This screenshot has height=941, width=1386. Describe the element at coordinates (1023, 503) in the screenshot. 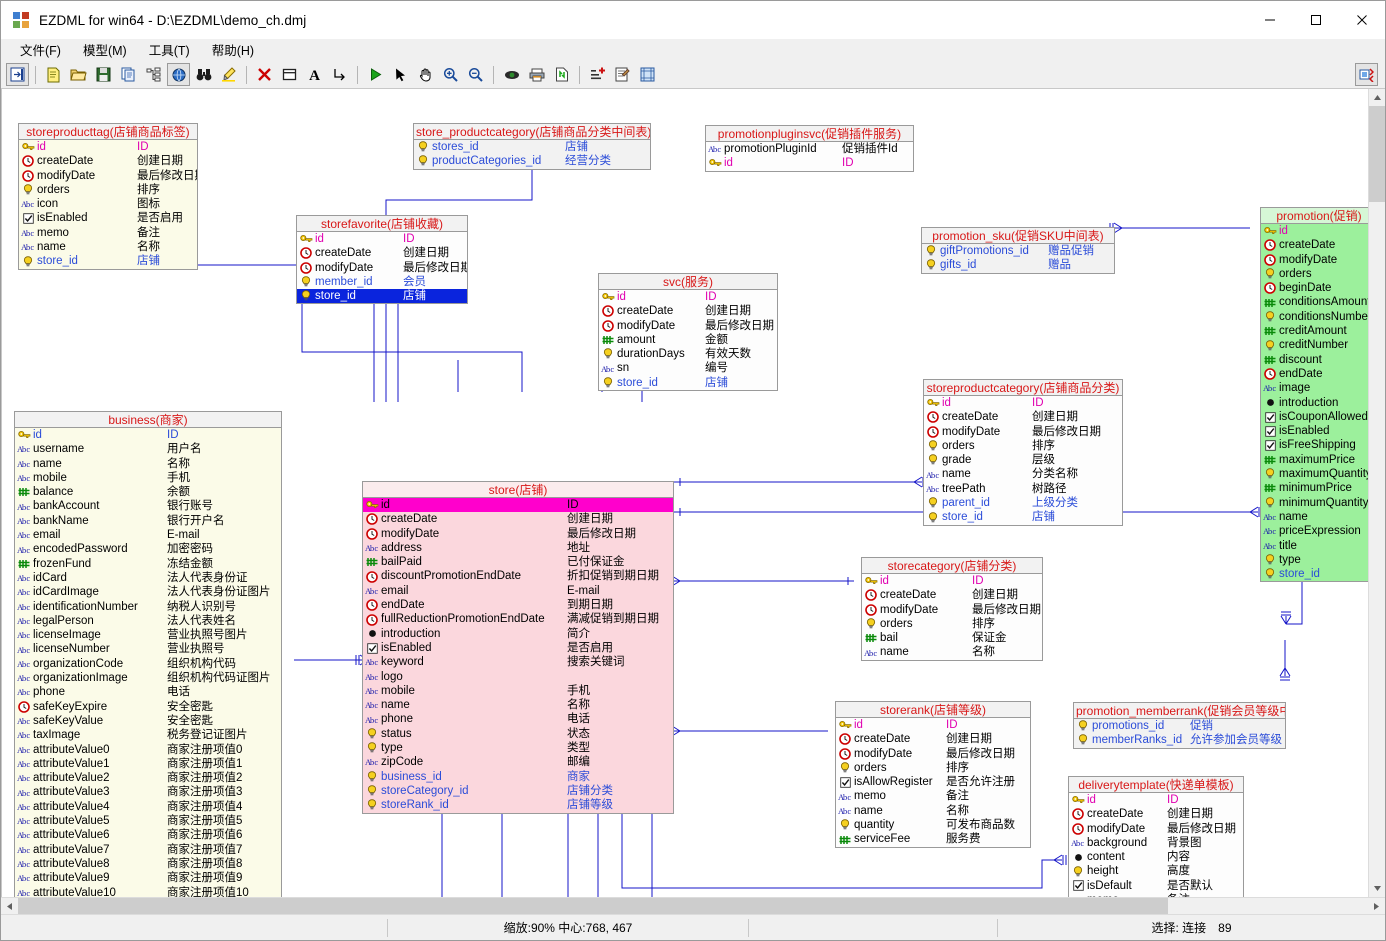

I see `er-column-row: parent_id 上级分类` at that location.